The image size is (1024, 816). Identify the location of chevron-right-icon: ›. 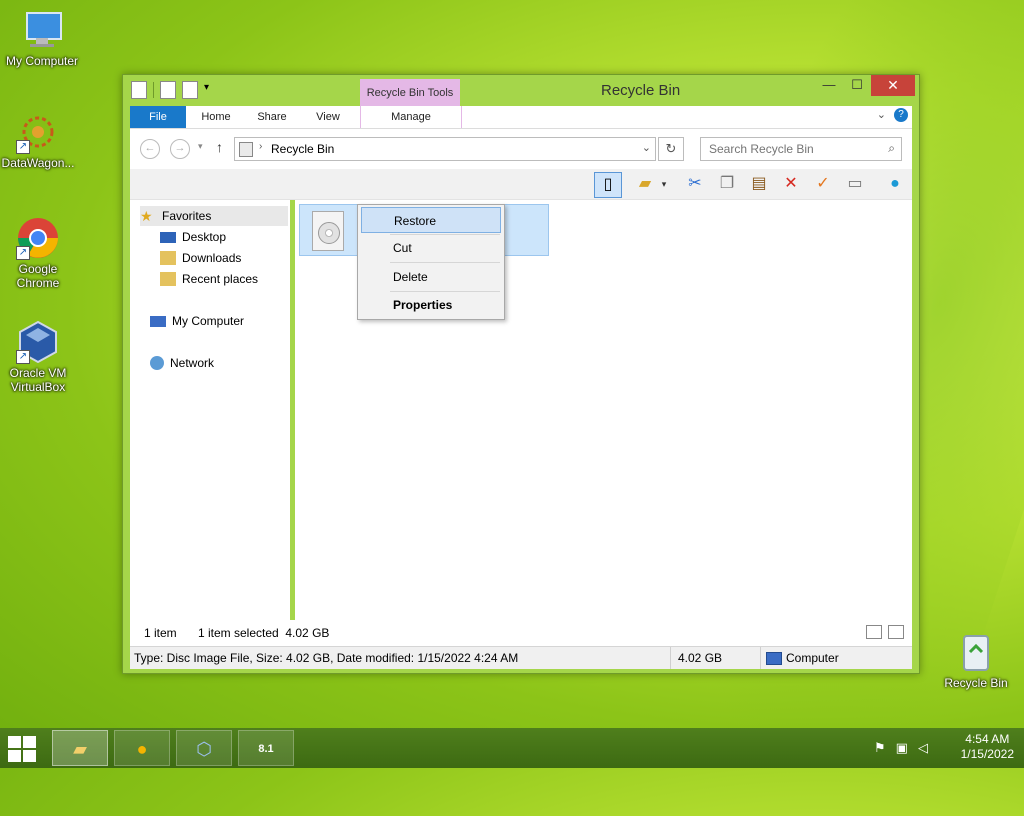
(260, 146).